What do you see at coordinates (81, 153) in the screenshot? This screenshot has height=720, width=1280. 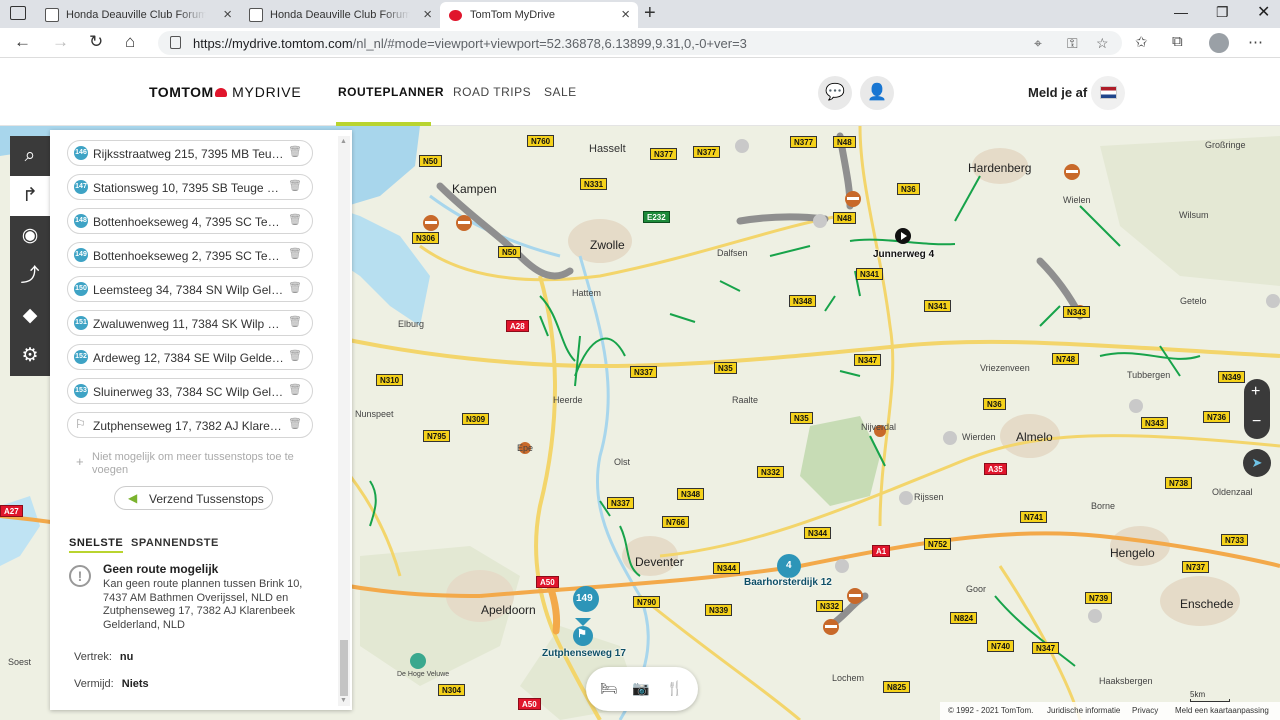 I see `stop-number-badge: 146` at bounding box center [81, 153].